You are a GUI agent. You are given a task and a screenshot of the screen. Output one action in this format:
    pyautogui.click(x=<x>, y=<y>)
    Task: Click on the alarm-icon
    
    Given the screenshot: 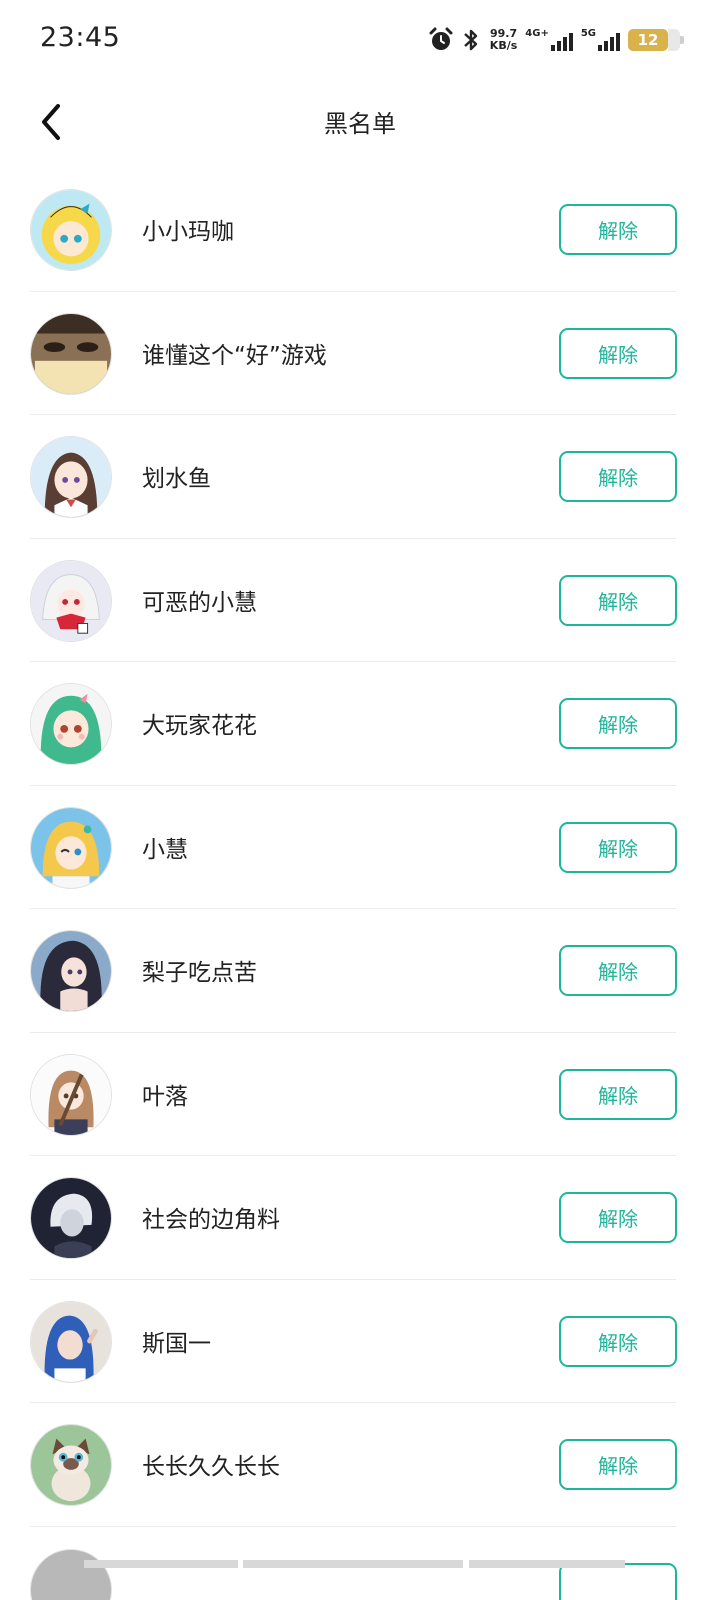 What is the action you would take?
    pyautogui.click(x=441, y=40)
    